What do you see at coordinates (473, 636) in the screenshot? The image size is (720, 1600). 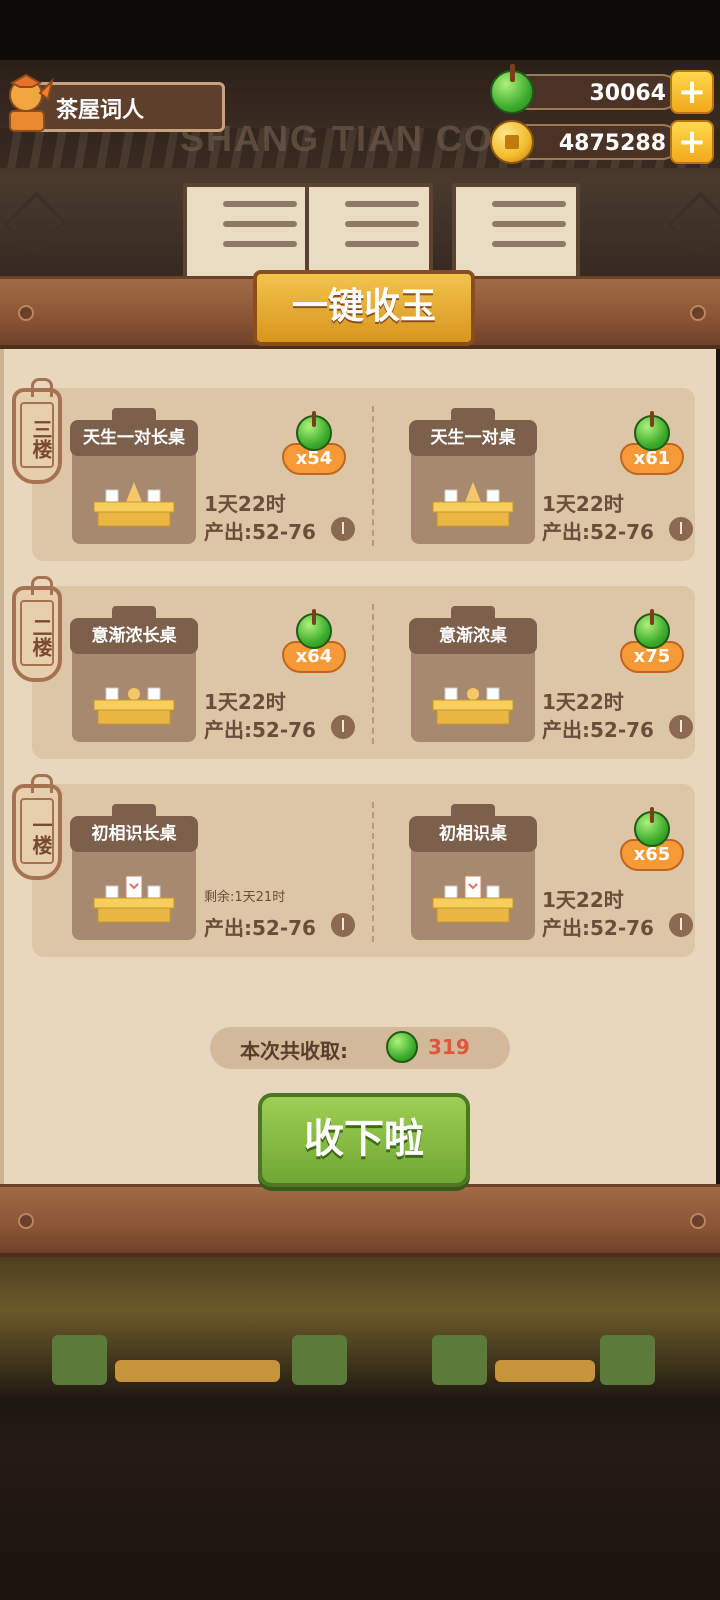 I see `table-name: 意渐浓桌` at bounding box center [473, 636].